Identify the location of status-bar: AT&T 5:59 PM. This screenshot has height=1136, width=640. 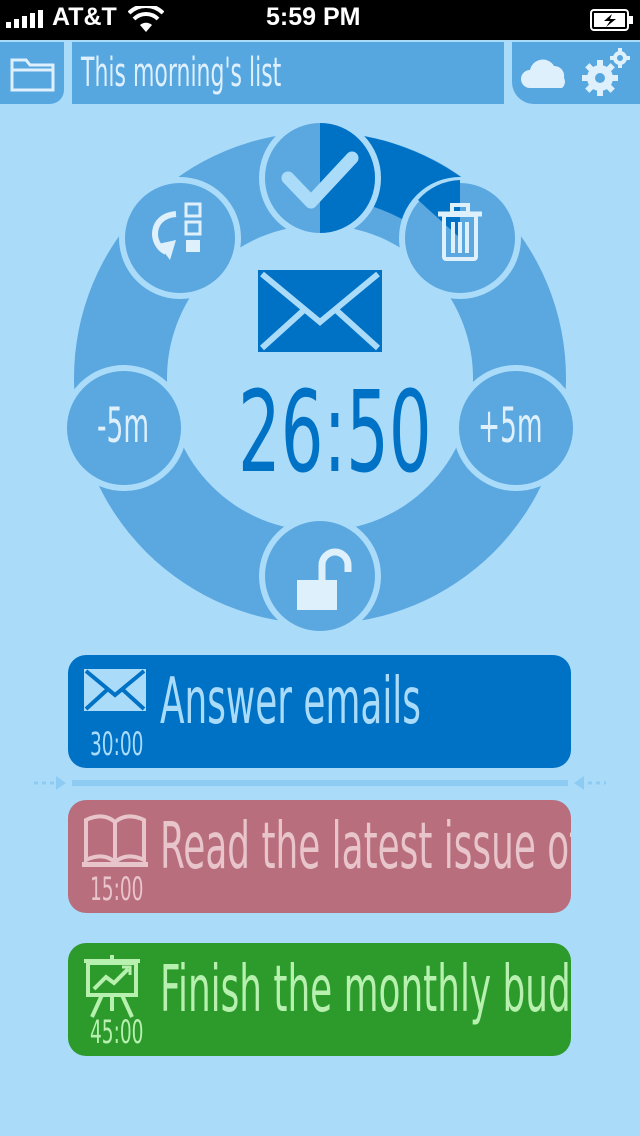
(320, 20).